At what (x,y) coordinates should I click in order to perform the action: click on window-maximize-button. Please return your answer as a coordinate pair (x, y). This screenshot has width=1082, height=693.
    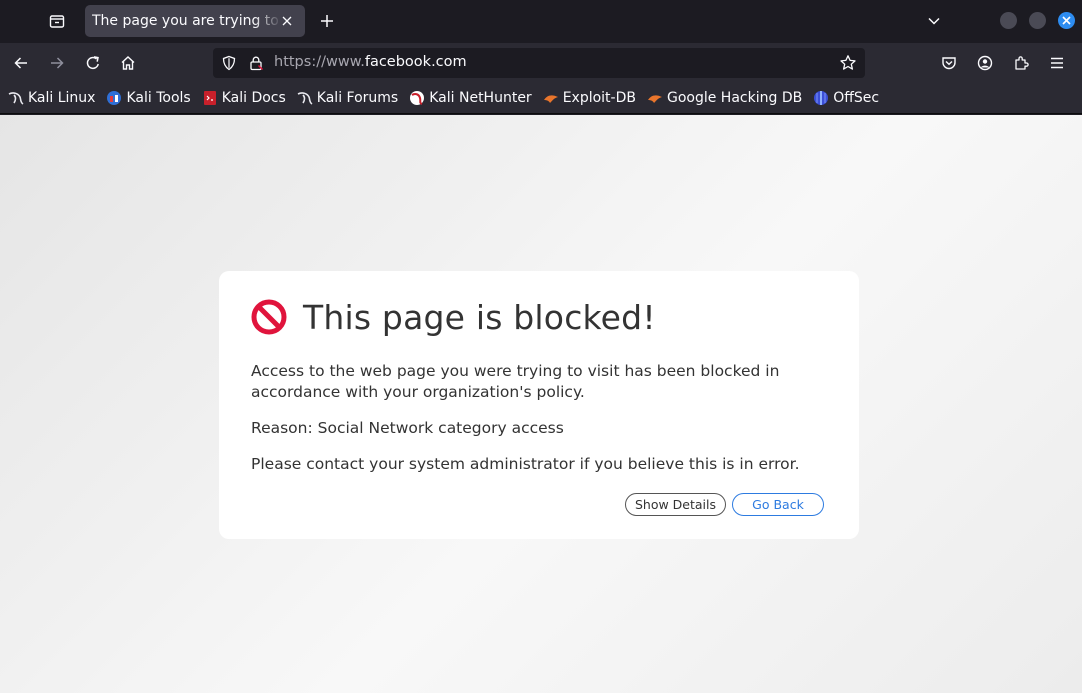
    Looking at the image, I should click on (1037, 20).